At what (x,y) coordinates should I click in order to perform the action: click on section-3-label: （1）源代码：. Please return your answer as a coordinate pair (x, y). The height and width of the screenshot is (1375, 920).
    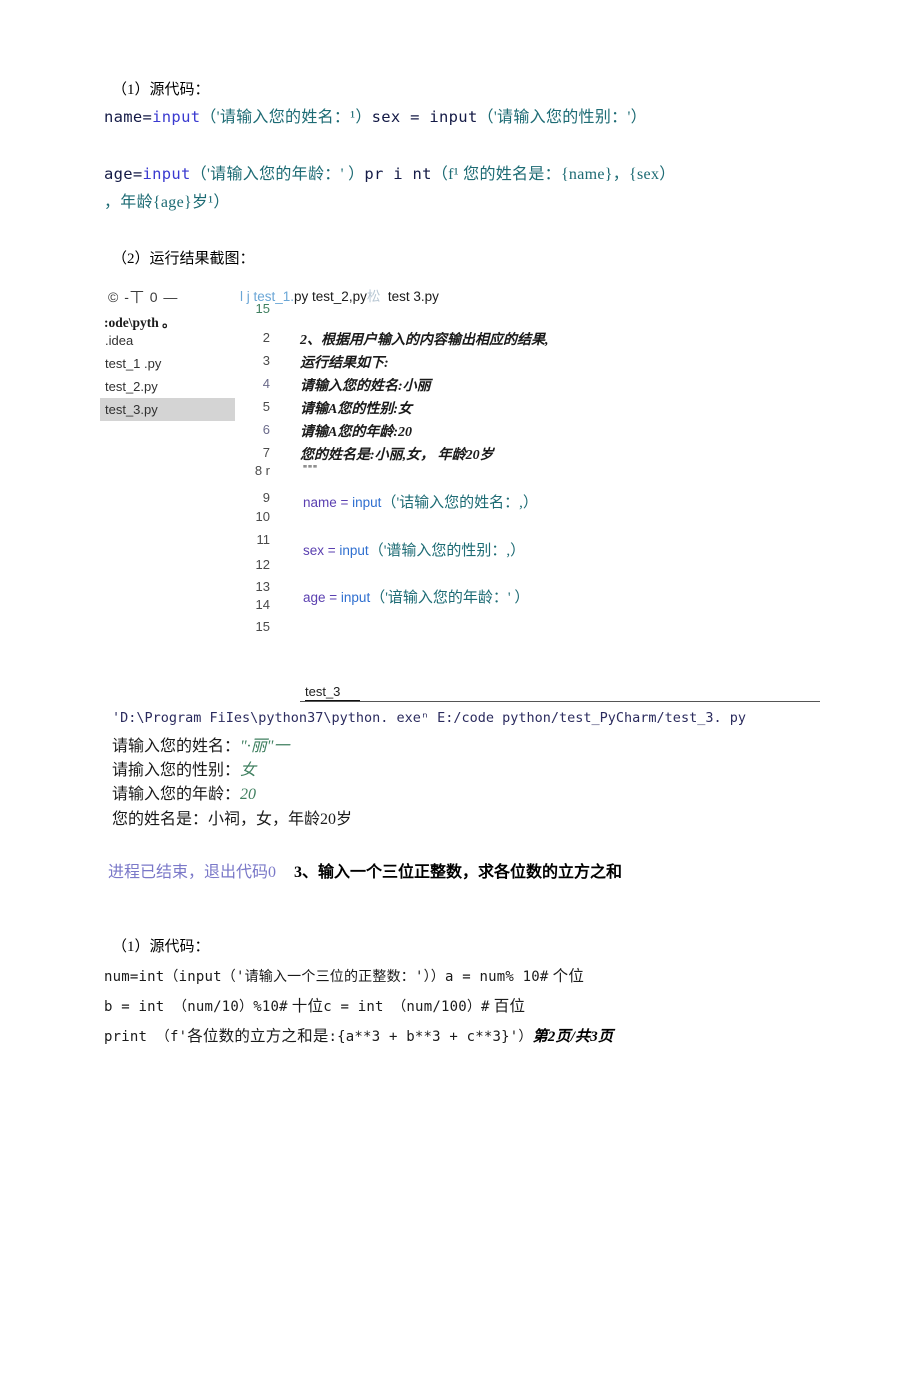
    Looking at the image, I should click on (161, 947).